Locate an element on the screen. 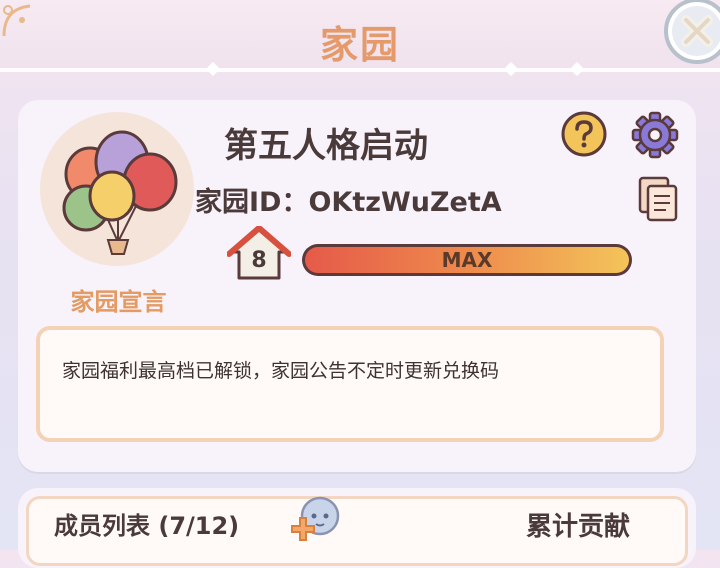  page-title: 家园 is located at coordinates (359, 45).